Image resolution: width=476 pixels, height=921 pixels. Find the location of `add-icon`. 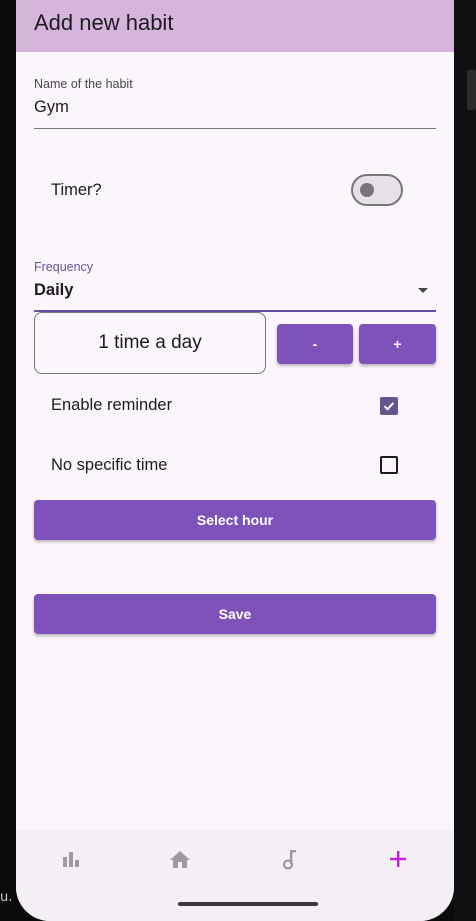

add-icon is located at coordinates (398, 859).